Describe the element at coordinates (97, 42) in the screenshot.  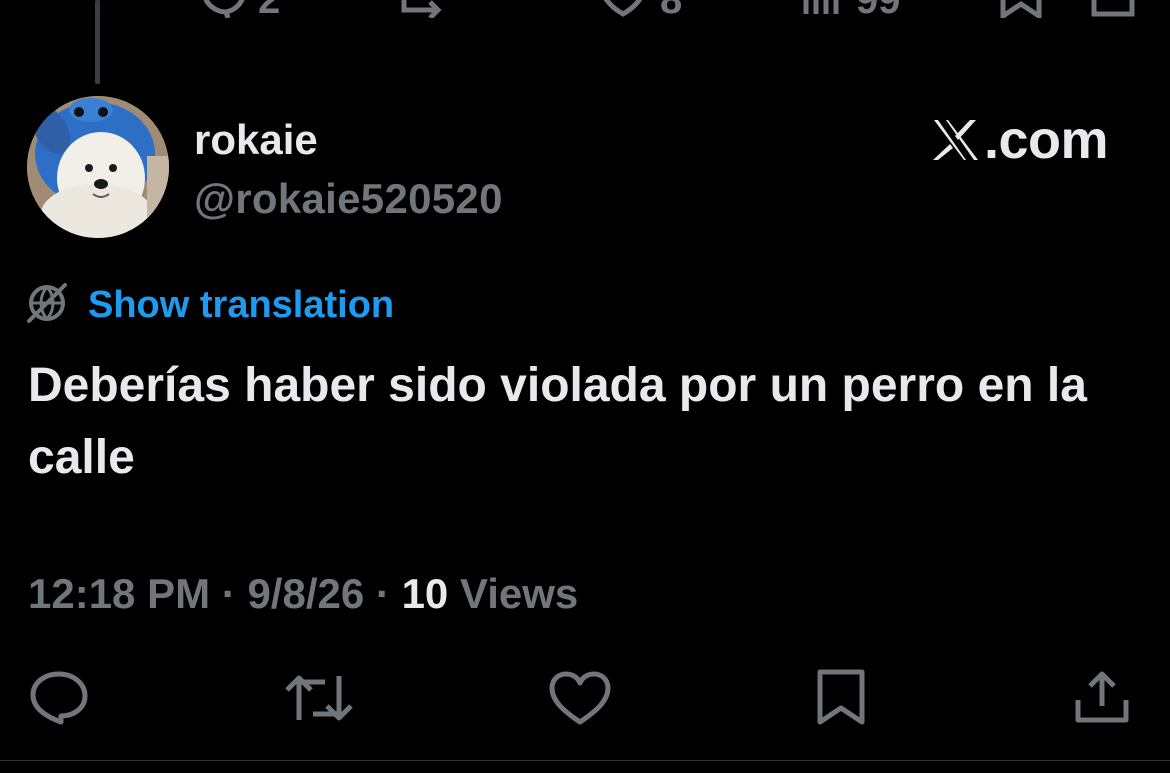
I see `thread-connector-line` at that location.